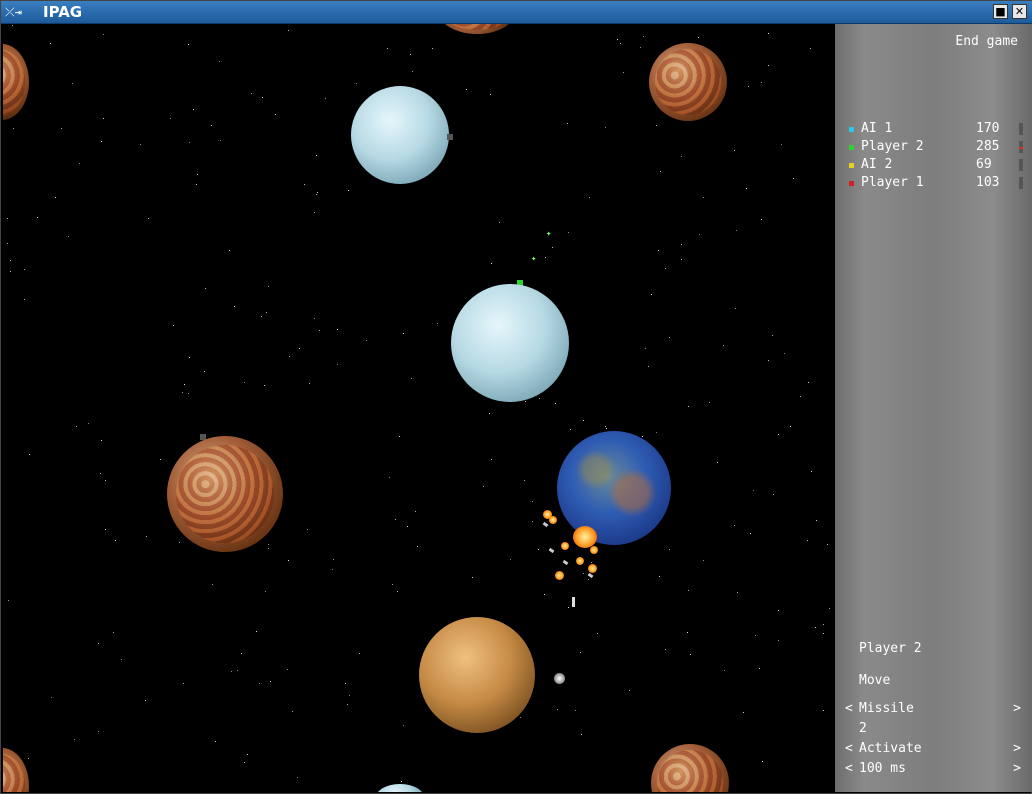 This screenshot has height=794, width=1032. Describe the element at coordinates (933, 710) in the screenshot. I see `weapon-selector: < Missile >` at that location.